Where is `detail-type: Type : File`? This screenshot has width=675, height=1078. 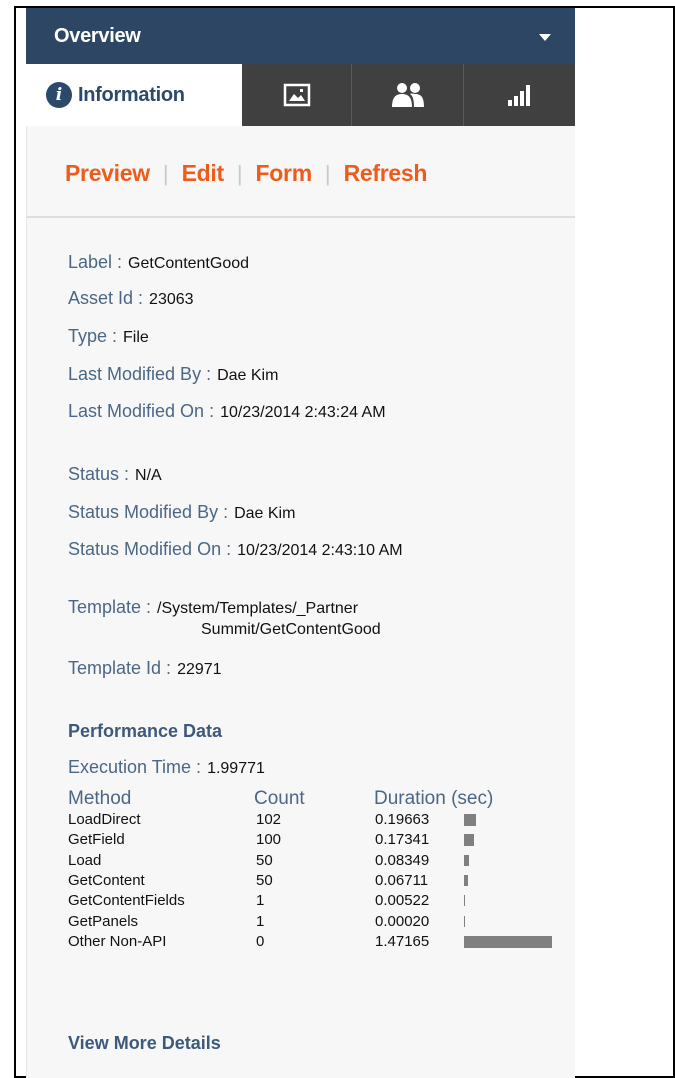 detail-type: Type : File is located at coordinates (108, 336).